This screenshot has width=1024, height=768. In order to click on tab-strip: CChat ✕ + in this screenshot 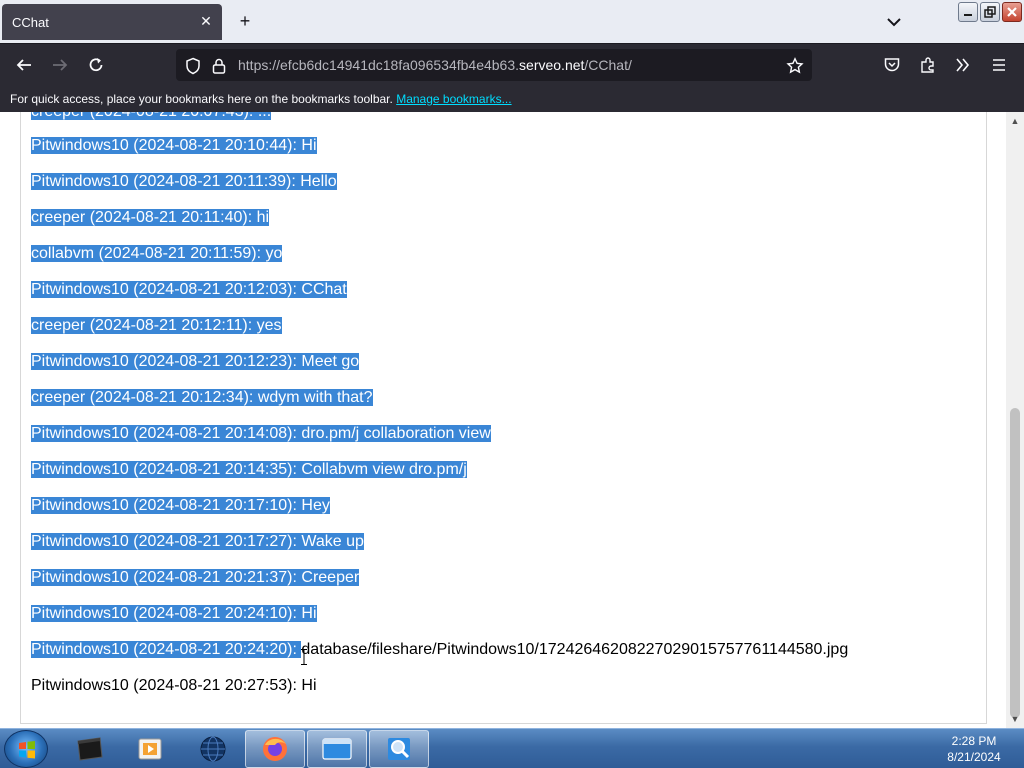, I will do `click(512, 22)`.